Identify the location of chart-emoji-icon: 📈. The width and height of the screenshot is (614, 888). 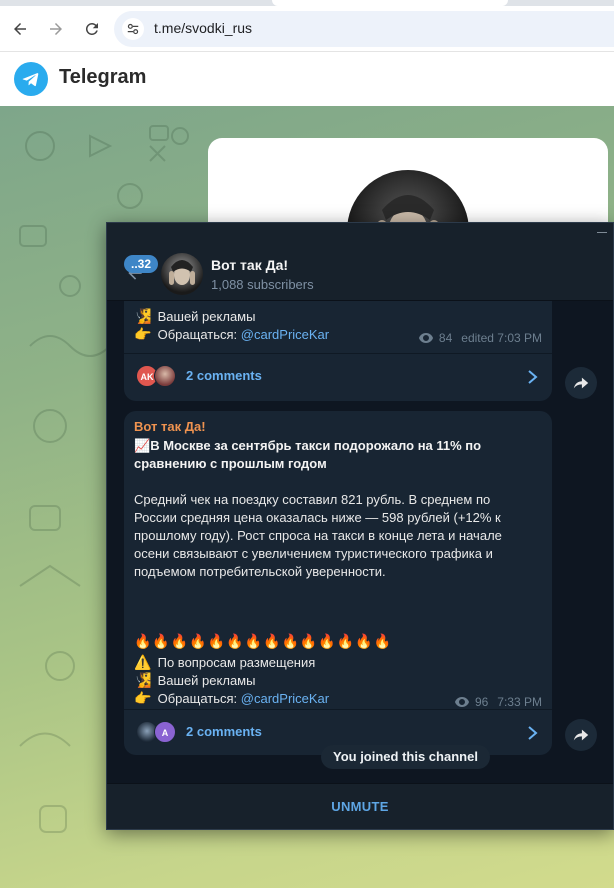
(142, 445).